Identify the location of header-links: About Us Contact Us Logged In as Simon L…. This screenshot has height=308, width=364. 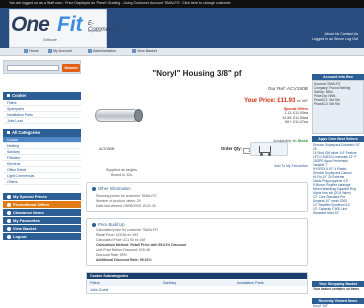
(335, 37).